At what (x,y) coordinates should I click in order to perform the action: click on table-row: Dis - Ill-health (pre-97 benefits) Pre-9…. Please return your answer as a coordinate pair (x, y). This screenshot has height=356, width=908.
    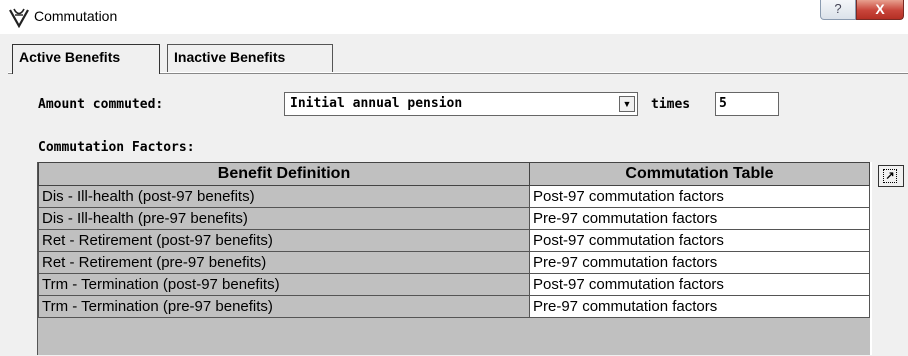
    Looking at the image, I should click on (454, 218).